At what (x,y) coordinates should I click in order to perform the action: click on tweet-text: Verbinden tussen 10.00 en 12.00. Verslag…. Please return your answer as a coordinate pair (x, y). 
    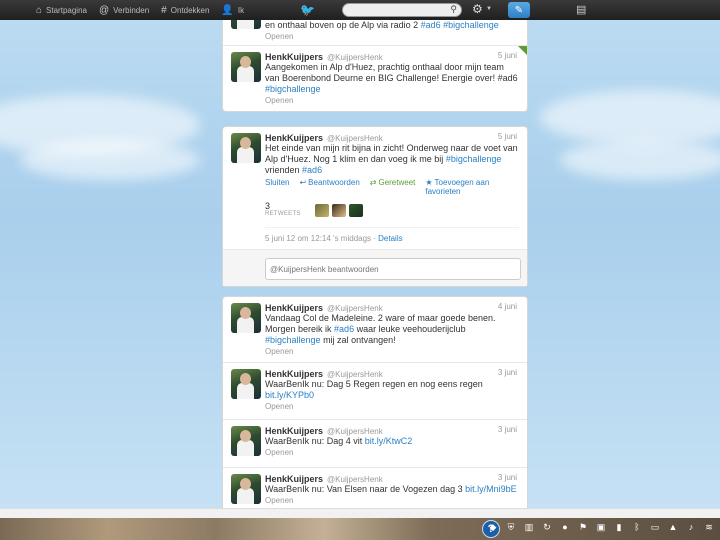
    Looking at the image, I should click on (382, 25).